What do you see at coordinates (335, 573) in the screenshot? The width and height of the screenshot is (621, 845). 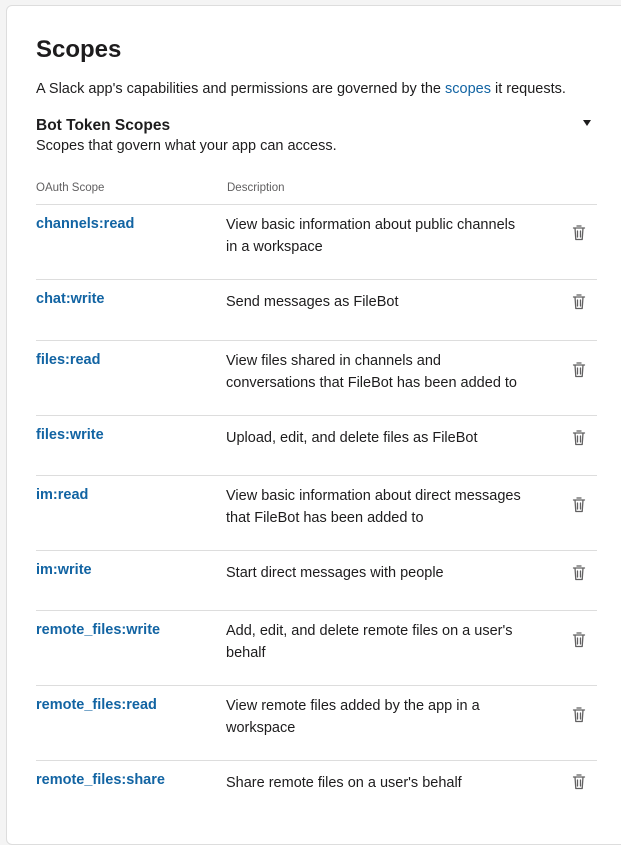 I see `scope-description: Start direct messages with people` at bounding box center [335, 573].